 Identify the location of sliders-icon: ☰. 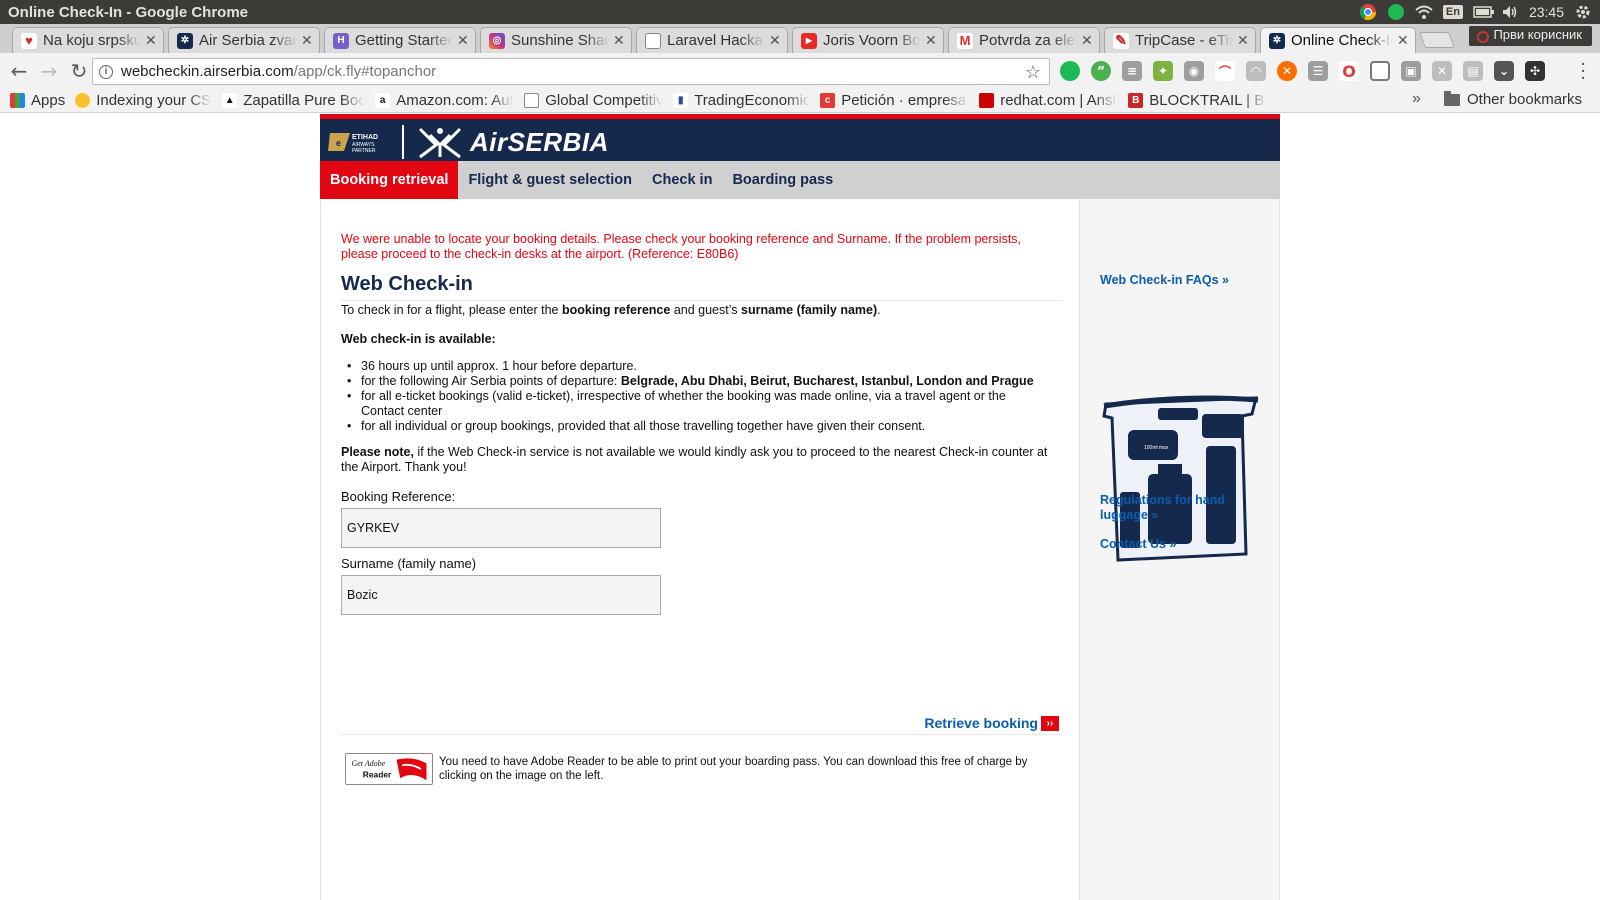
(1318, 71).